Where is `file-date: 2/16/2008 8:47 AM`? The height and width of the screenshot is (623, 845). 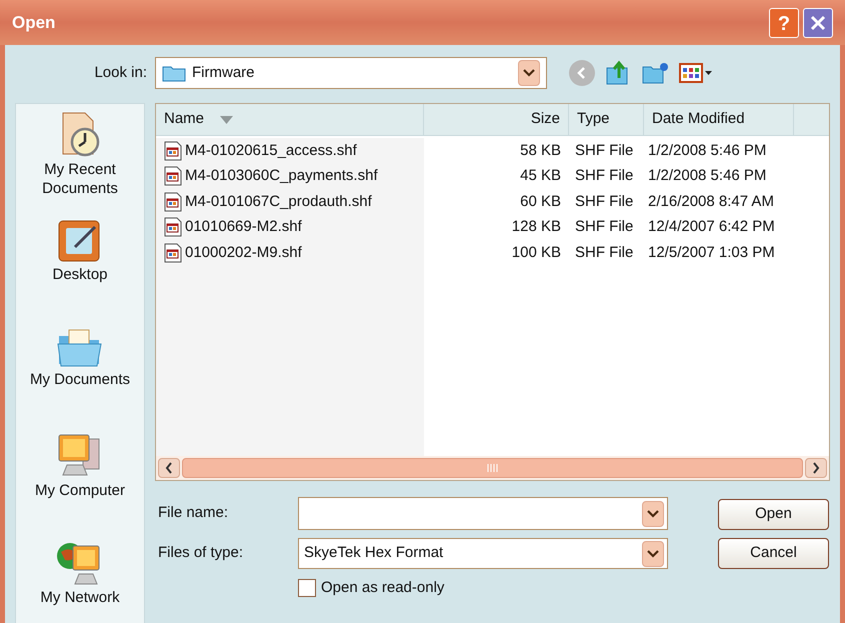 file-date: 2/16/2008 8:47 AM is located at coordinates (711, 202).